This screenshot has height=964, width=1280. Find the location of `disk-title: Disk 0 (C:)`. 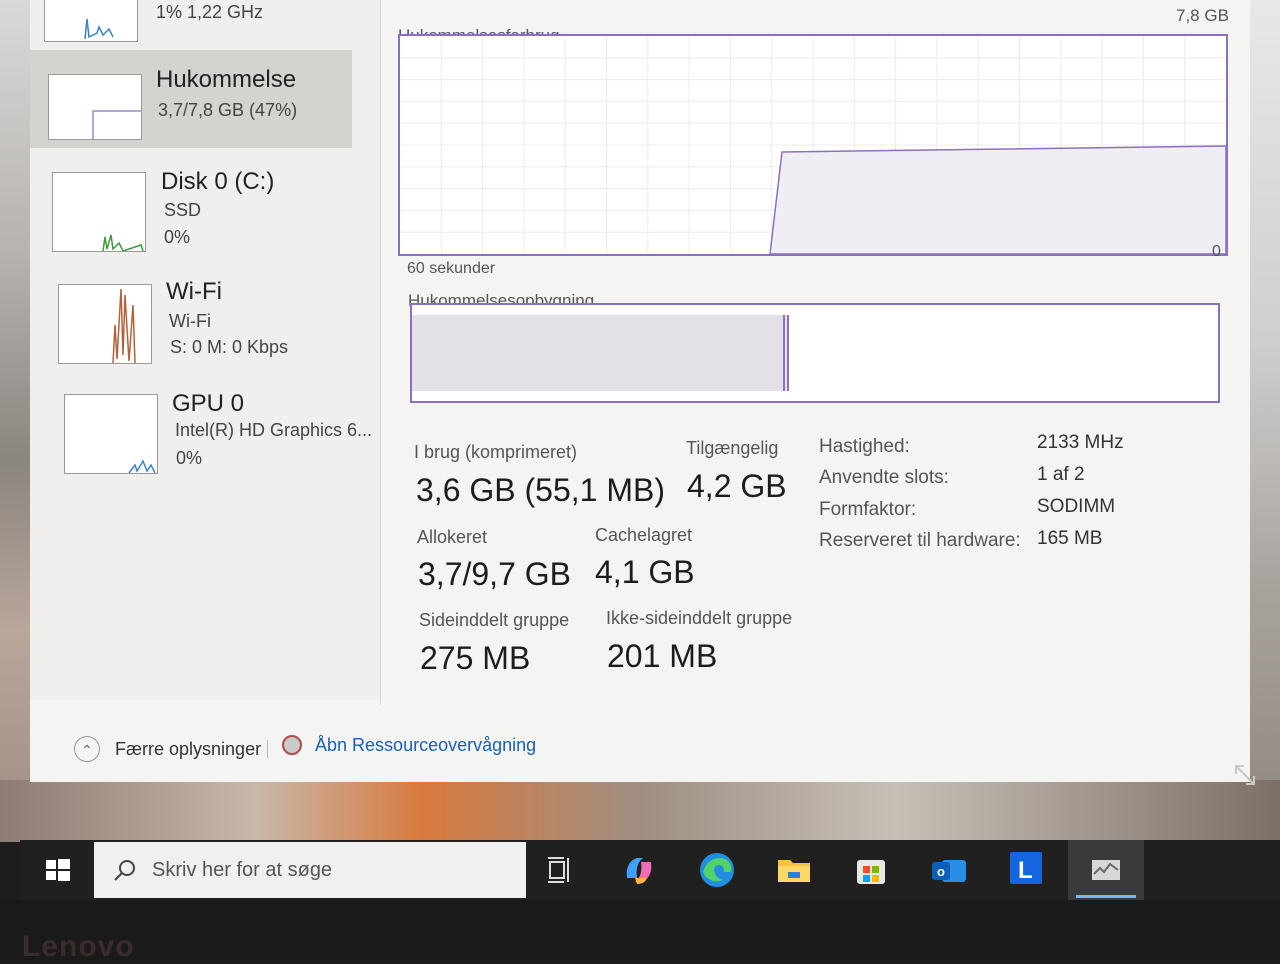

disk-title: Disk 0 (C:) is located at coordinates (218, 181).